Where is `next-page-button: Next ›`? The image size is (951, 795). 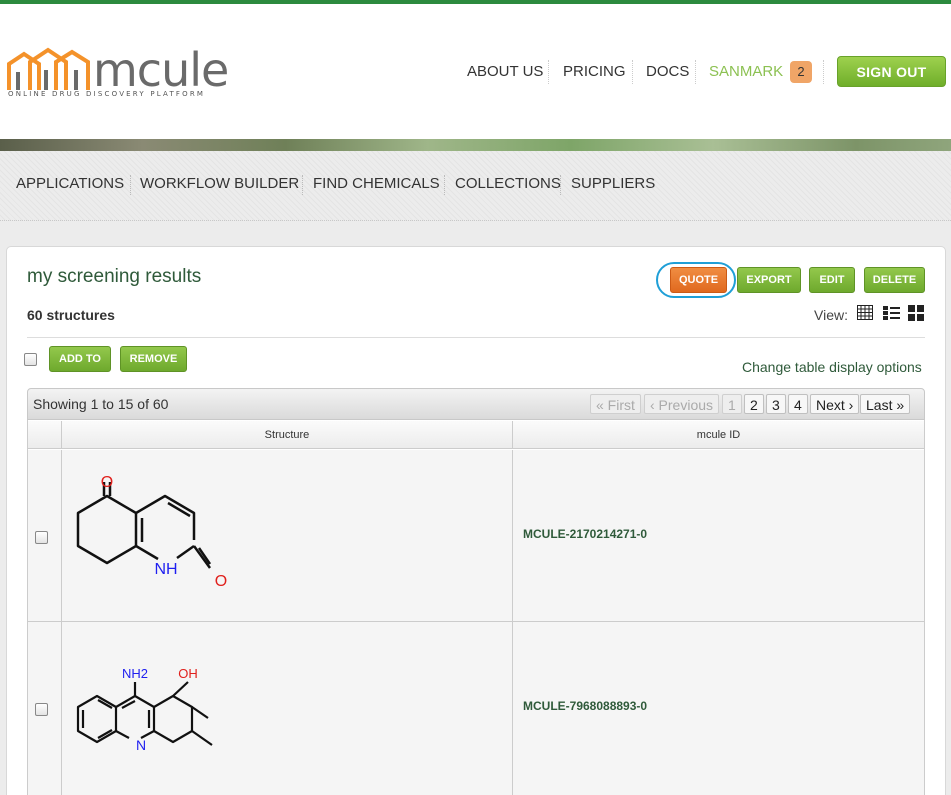 next-page-button: Next › is located at coordinates (835, 404).